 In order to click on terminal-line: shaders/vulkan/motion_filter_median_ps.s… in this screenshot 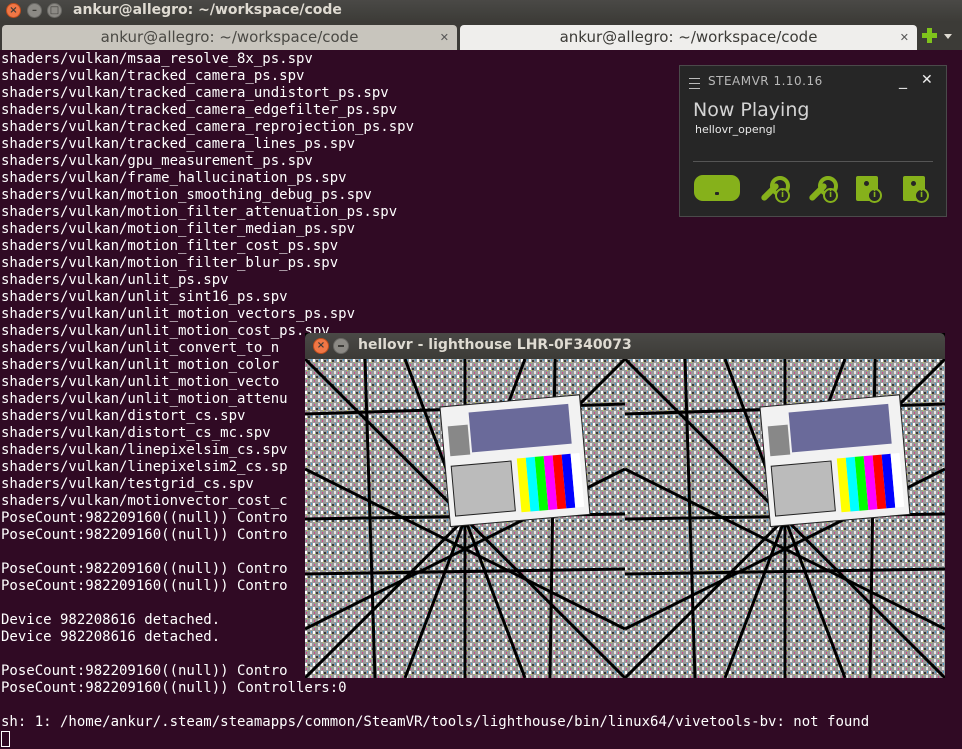, I will do `click(178, 229)`.